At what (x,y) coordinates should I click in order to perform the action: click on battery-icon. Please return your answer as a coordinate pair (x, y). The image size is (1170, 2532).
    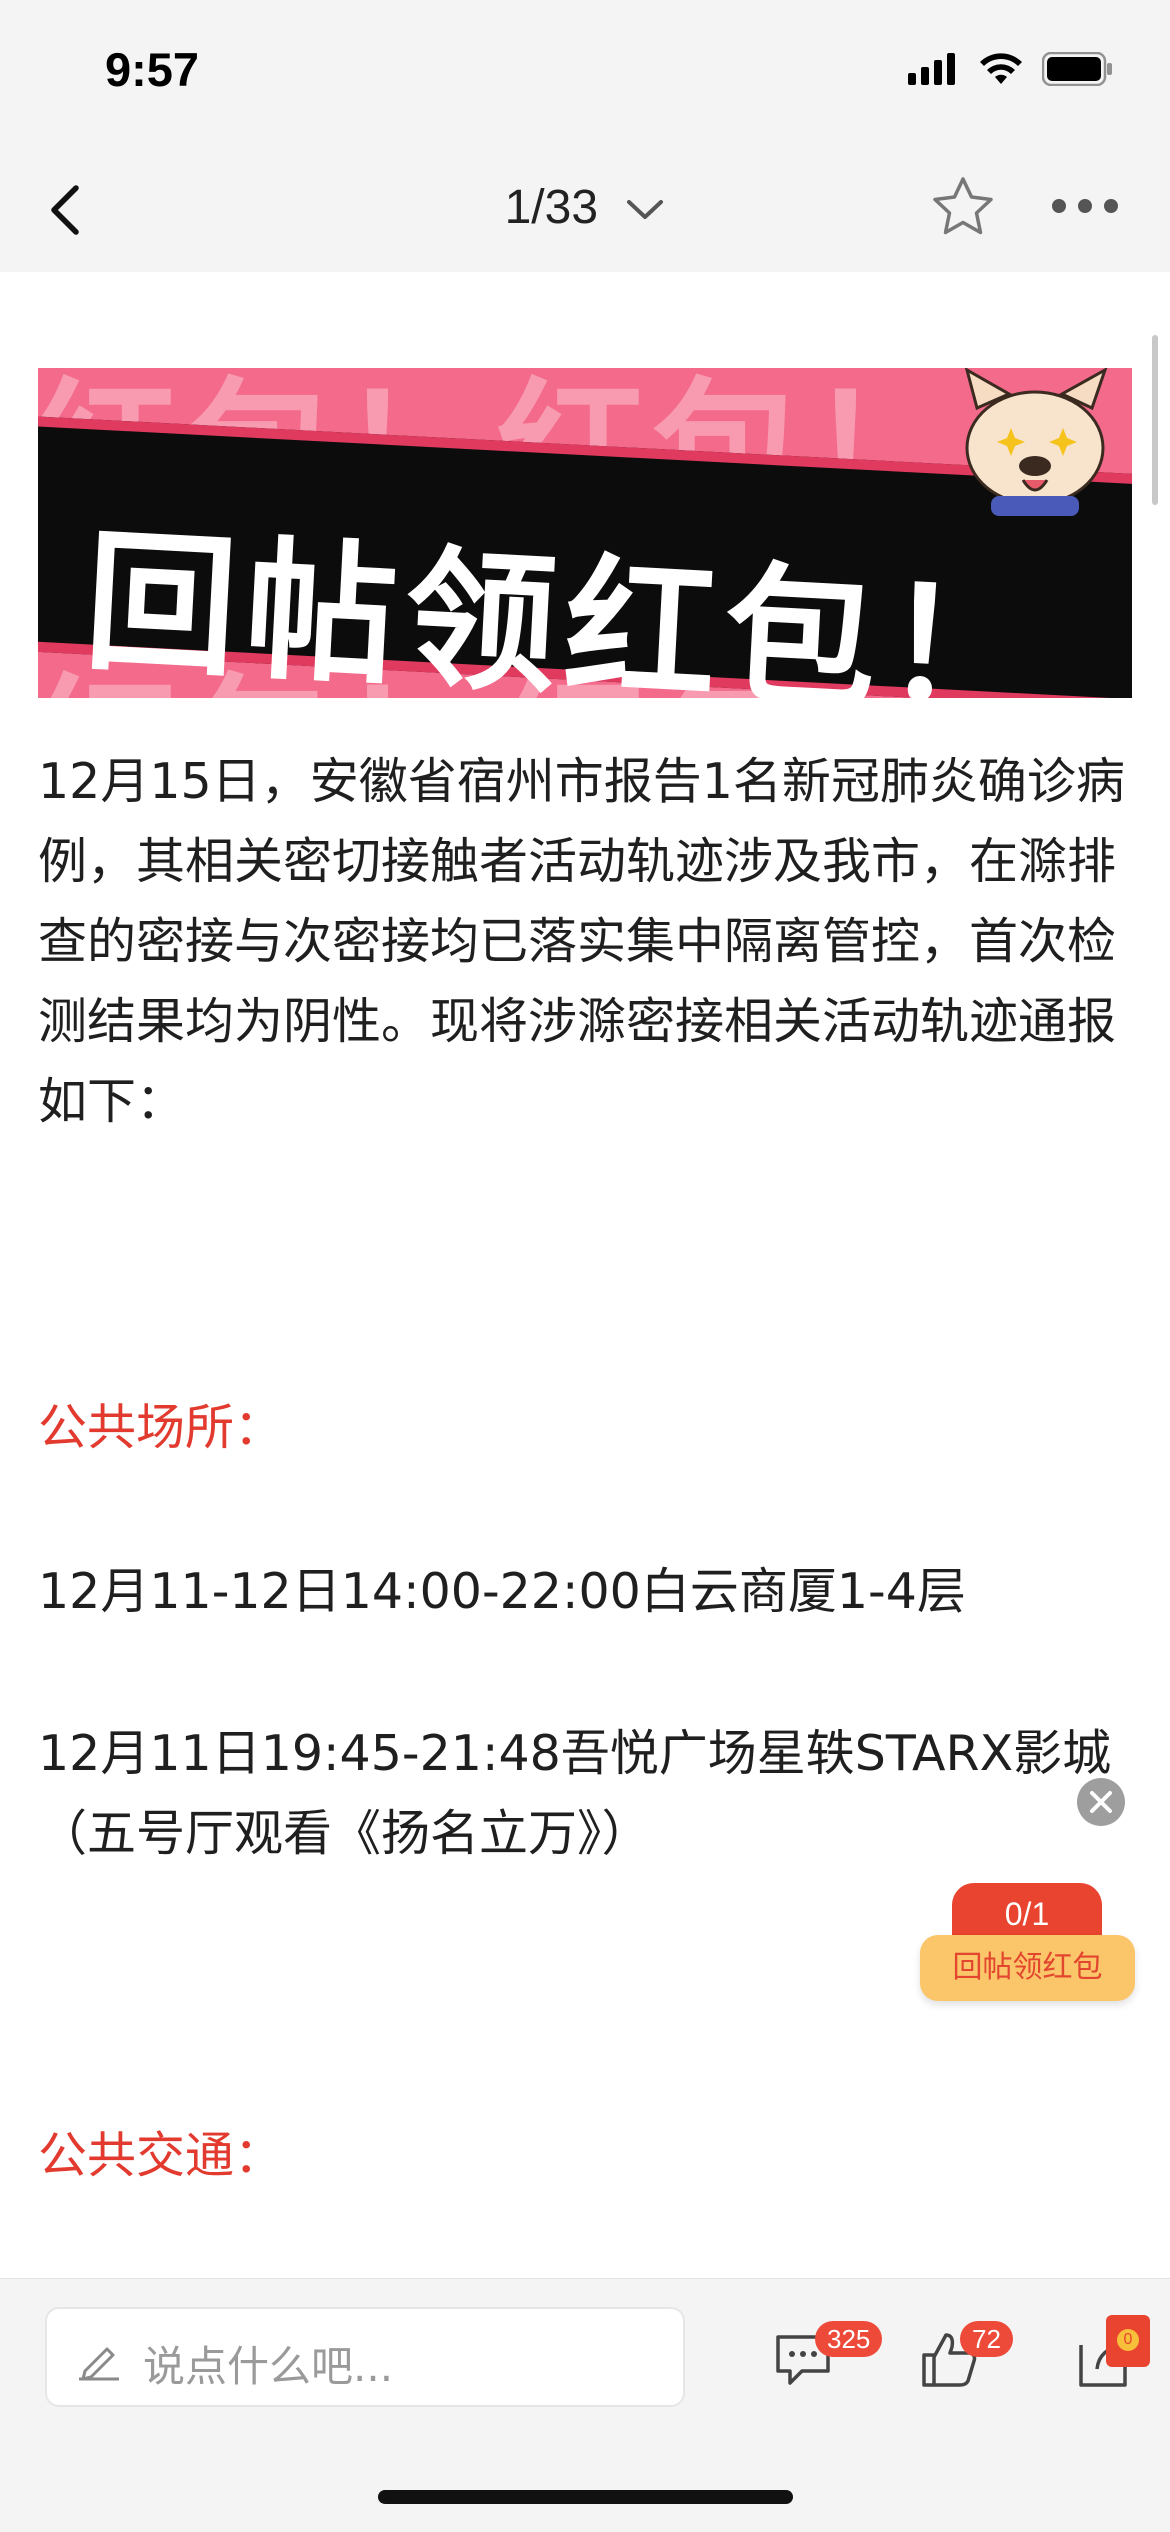
    Looking at the image, I should click on (1077, 69).